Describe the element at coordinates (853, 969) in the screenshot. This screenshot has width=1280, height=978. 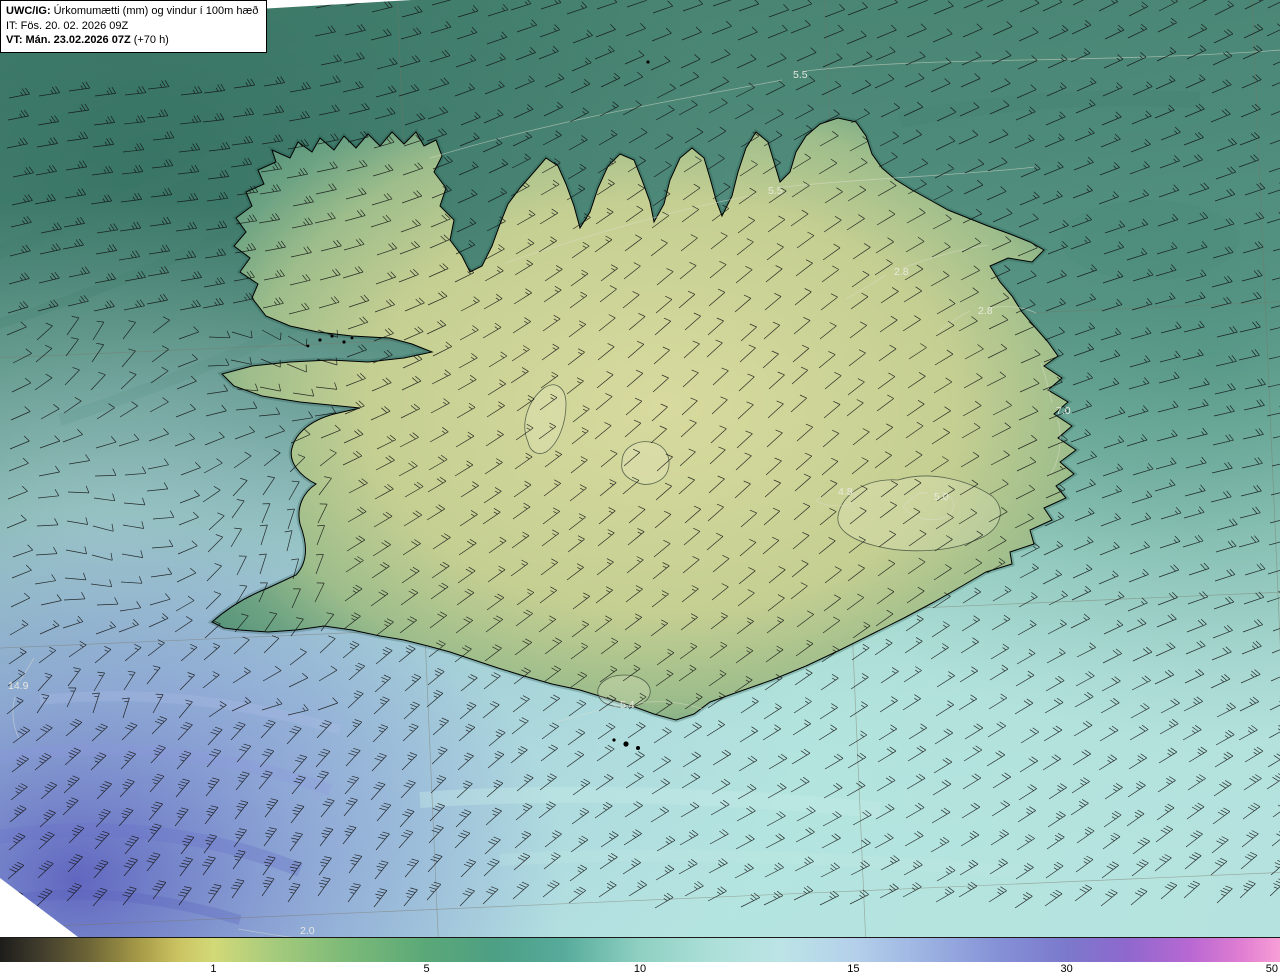
I see `colorbar-tick-label: 15` at that location.